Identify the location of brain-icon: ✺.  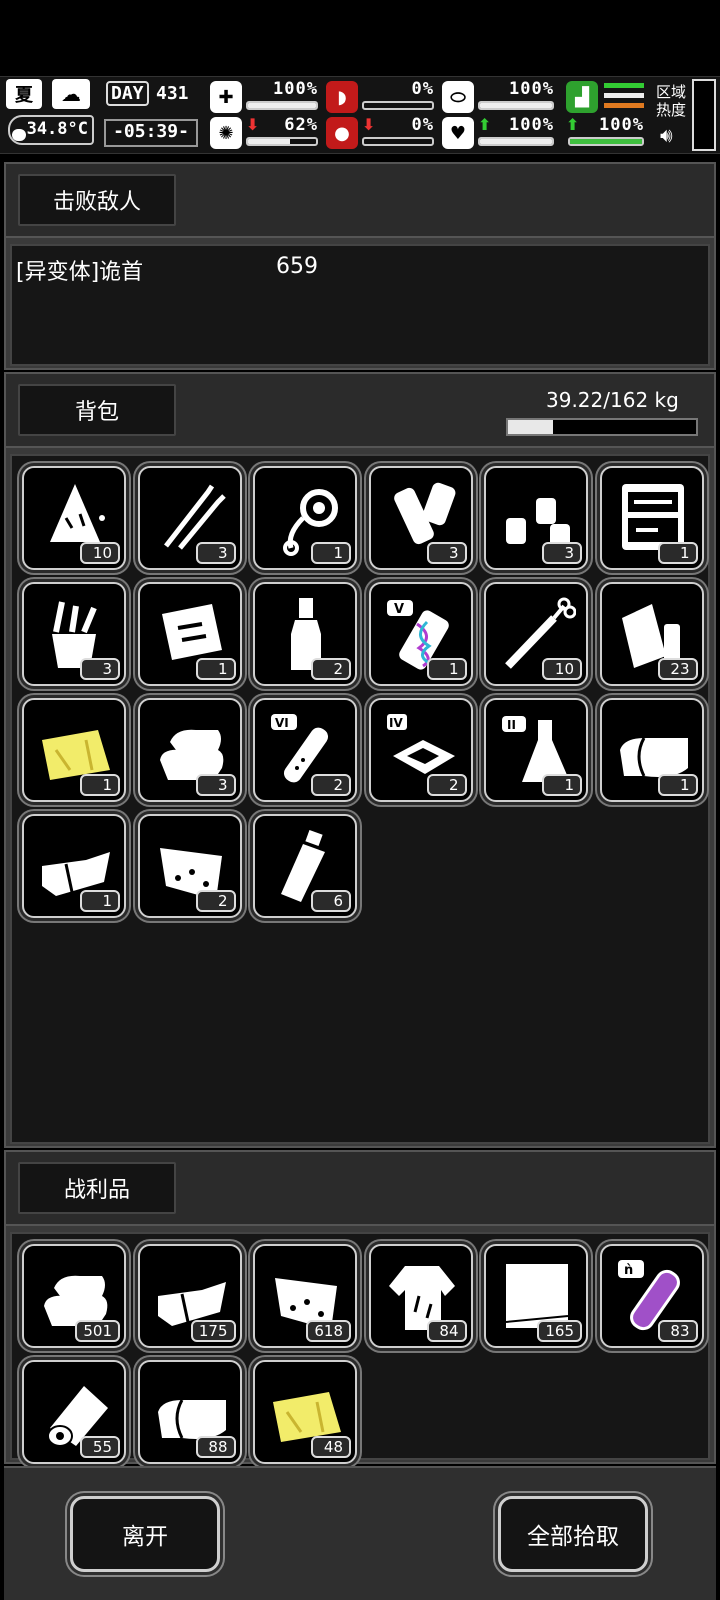
(226, 133).